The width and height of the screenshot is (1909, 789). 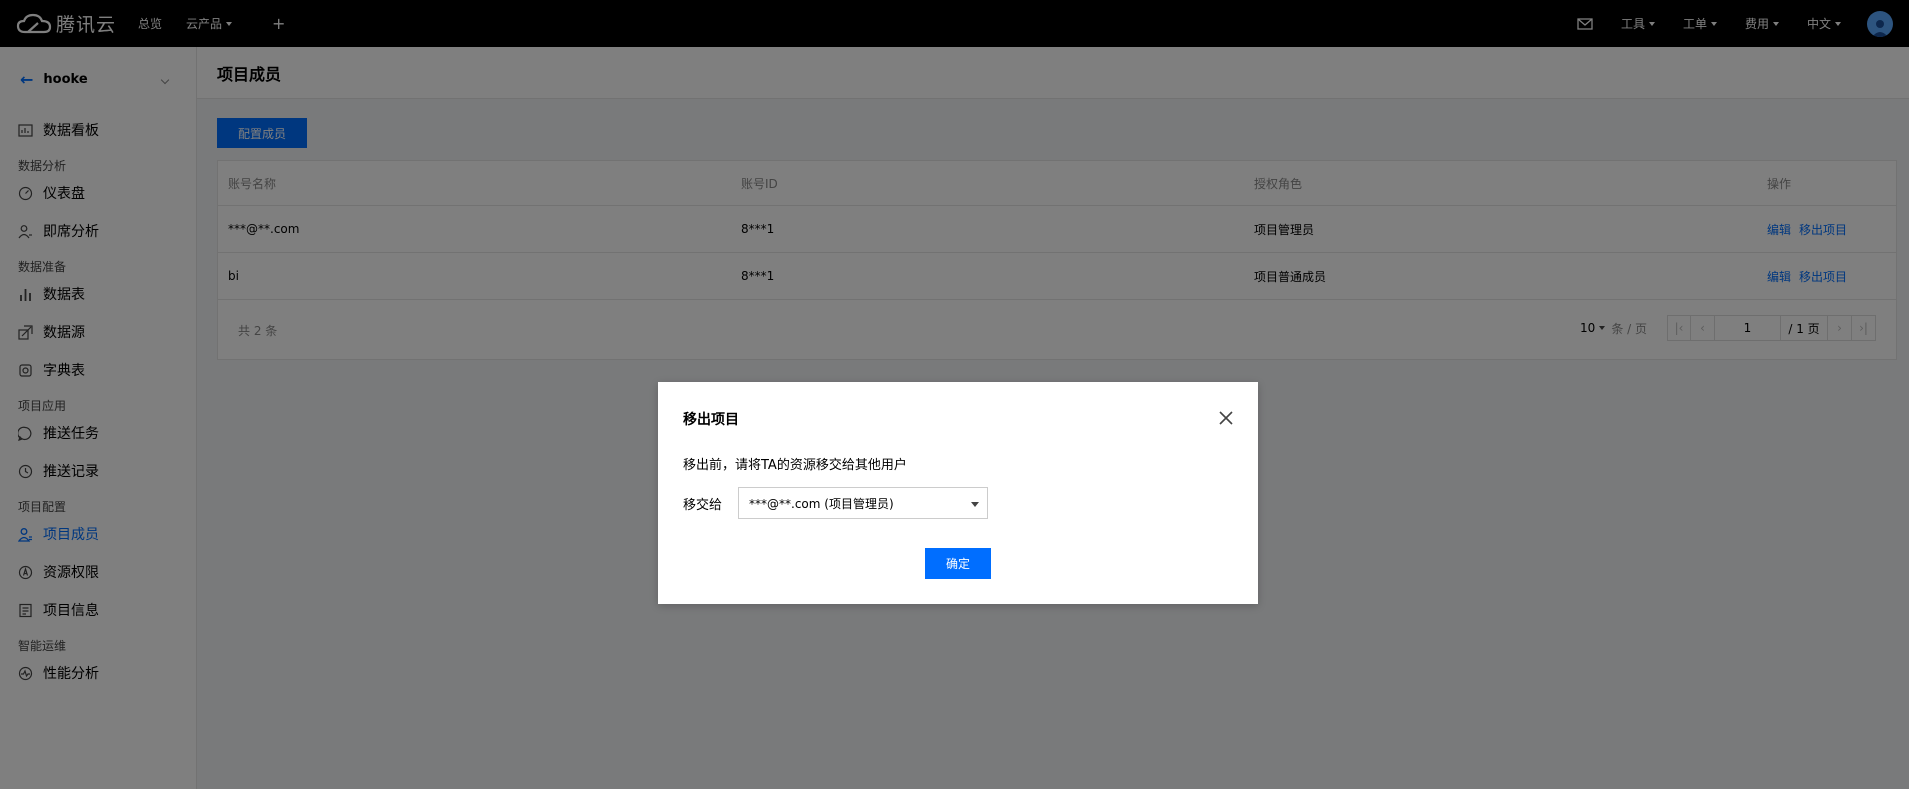 I want to click on transfer-to-value: ***@**.com (项目管理员), so click(x=821, y=503).